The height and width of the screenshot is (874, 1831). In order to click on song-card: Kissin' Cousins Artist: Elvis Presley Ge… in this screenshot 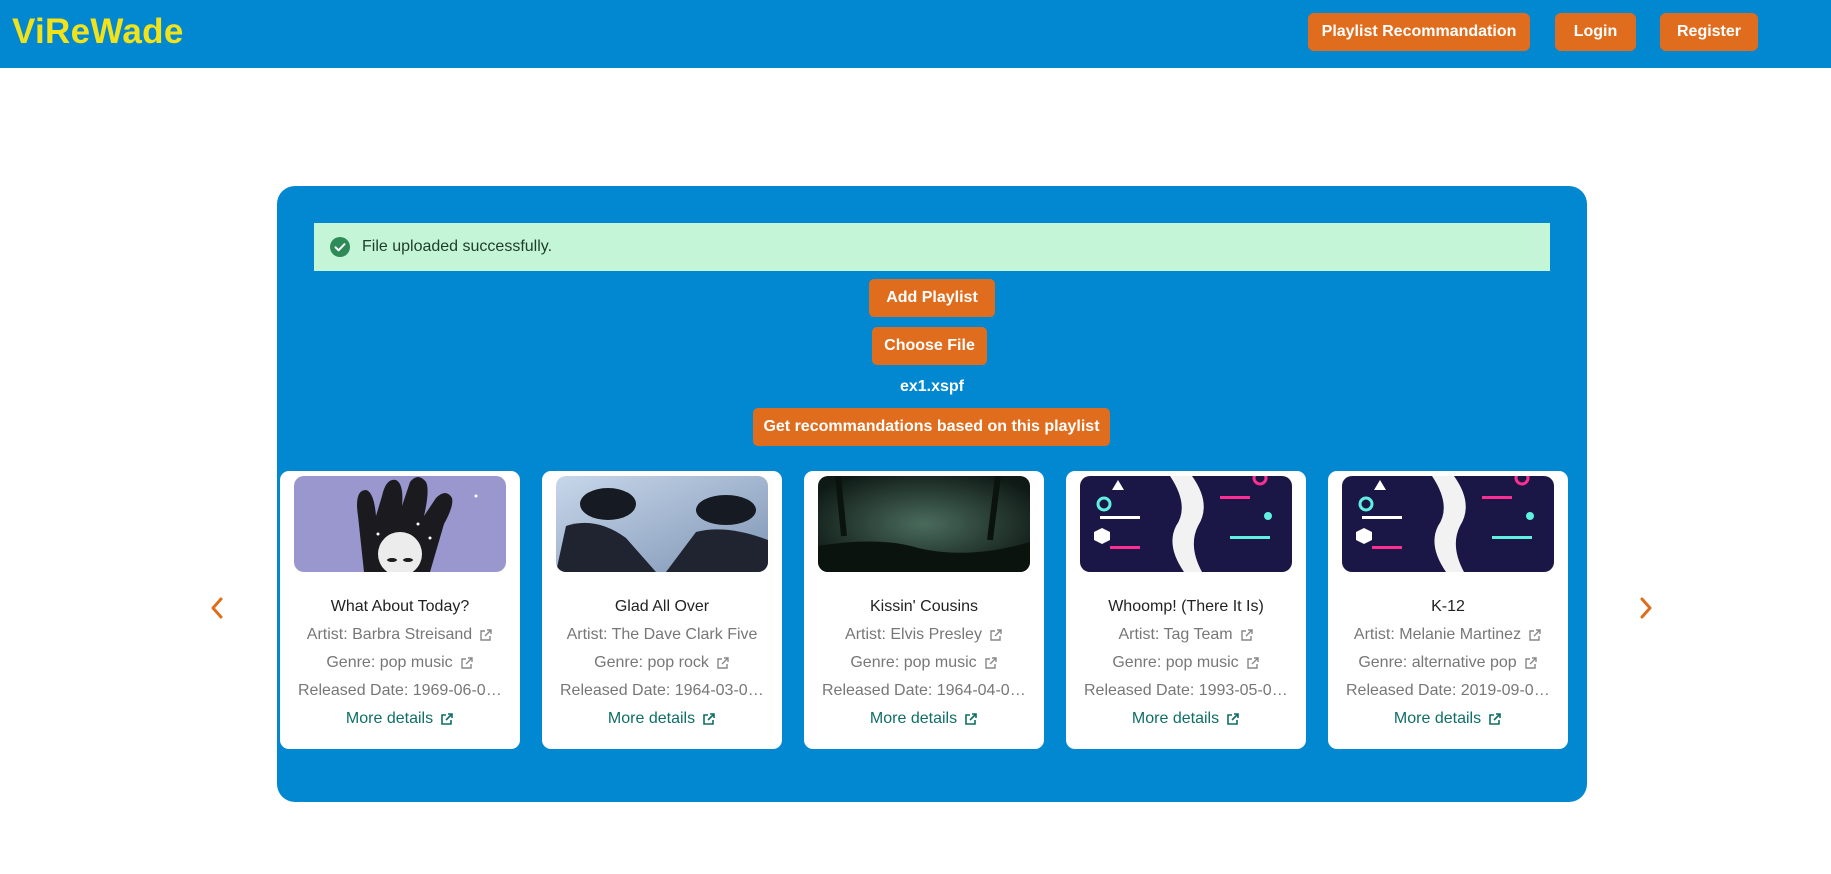, I will do `click(924, 610)`.